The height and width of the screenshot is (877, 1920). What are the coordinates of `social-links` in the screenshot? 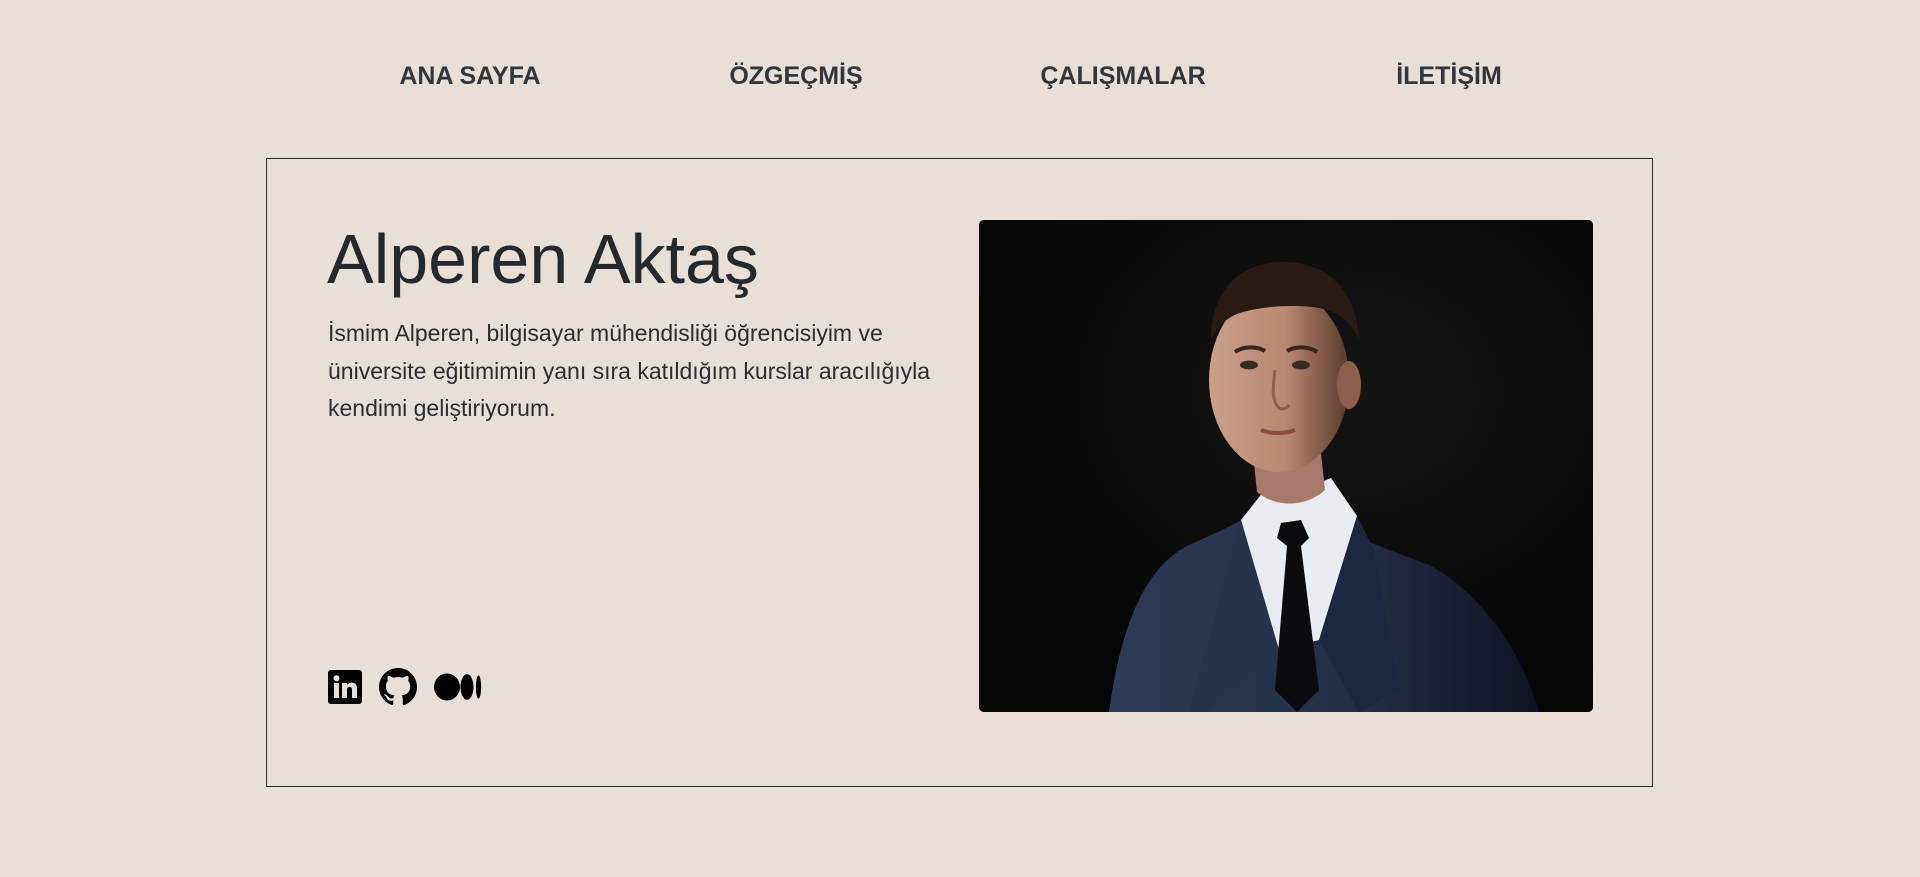 It's located at (405, 687).